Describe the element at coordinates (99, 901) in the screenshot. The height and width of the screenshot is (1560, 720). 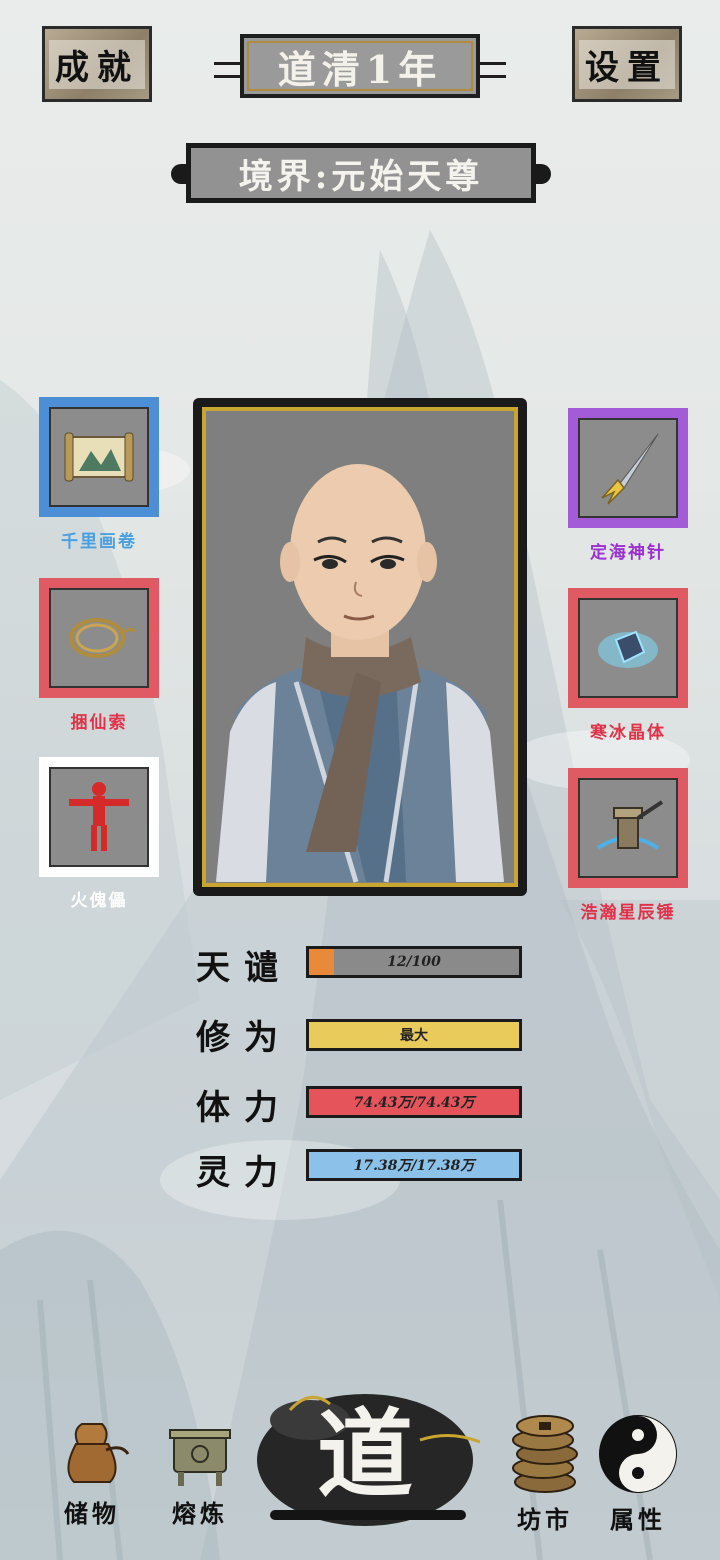
I see `equip-name-left-3: 火傀儡` at that location.